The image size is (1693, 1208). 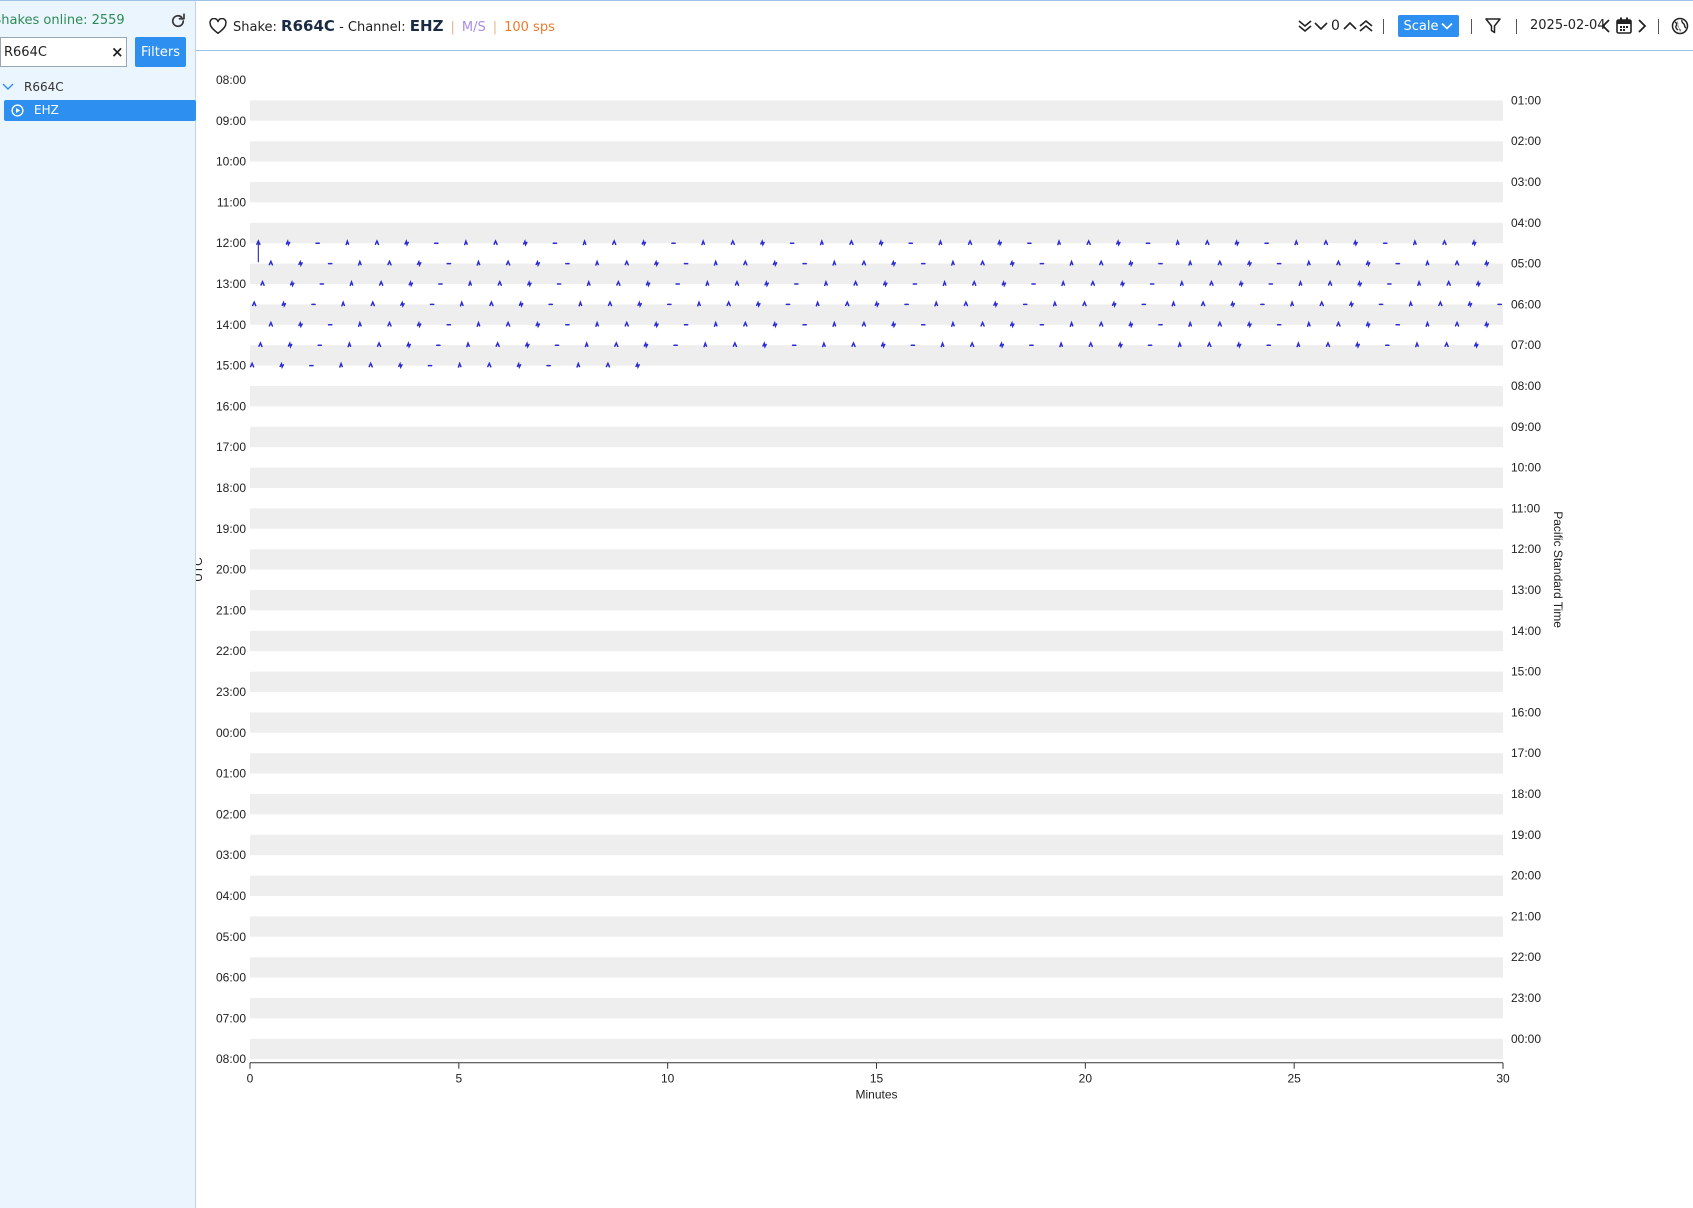 What do you see at coordinates (1680, 26) in the screenshot?
I see `globe-icon` at bounding box center [1680, 26].